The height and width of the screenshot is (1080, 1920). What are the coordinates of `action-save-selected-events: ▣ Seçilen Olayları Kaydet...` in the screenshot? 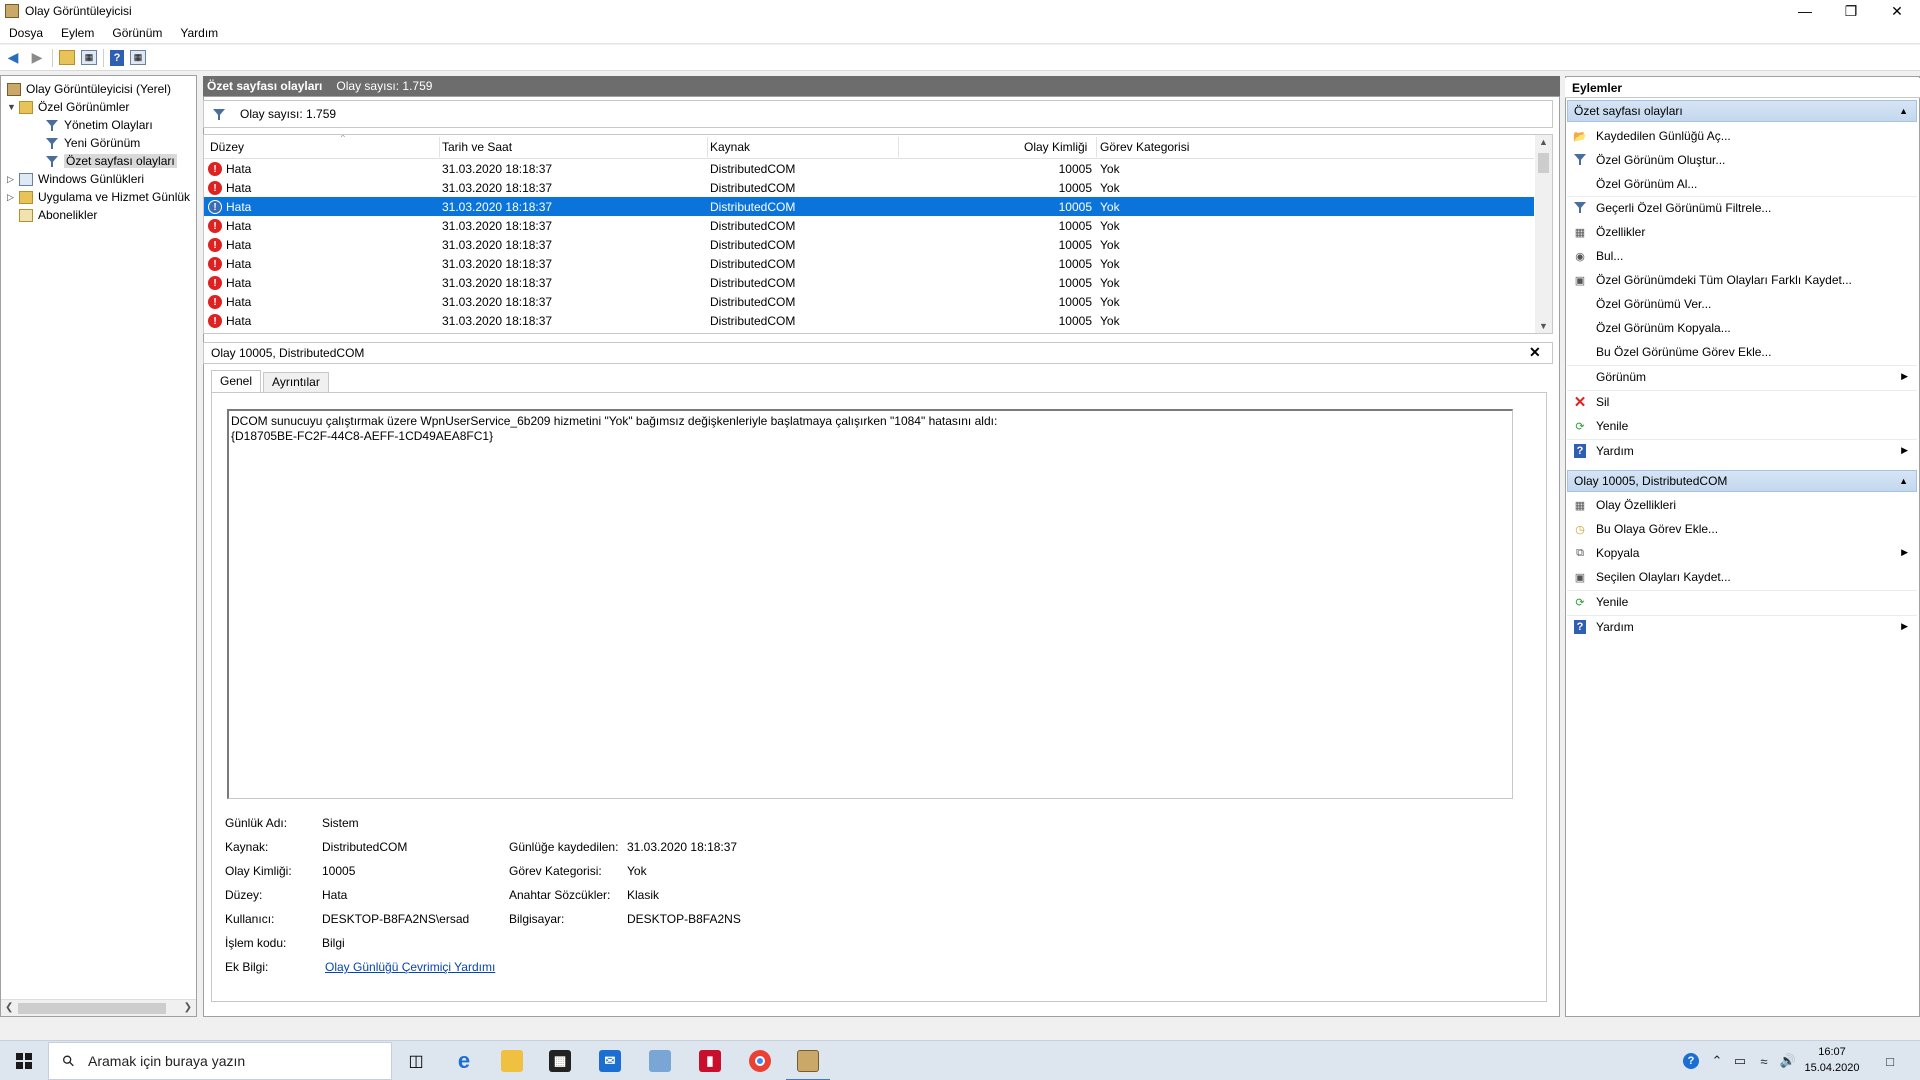 It's located at (1742, 577).